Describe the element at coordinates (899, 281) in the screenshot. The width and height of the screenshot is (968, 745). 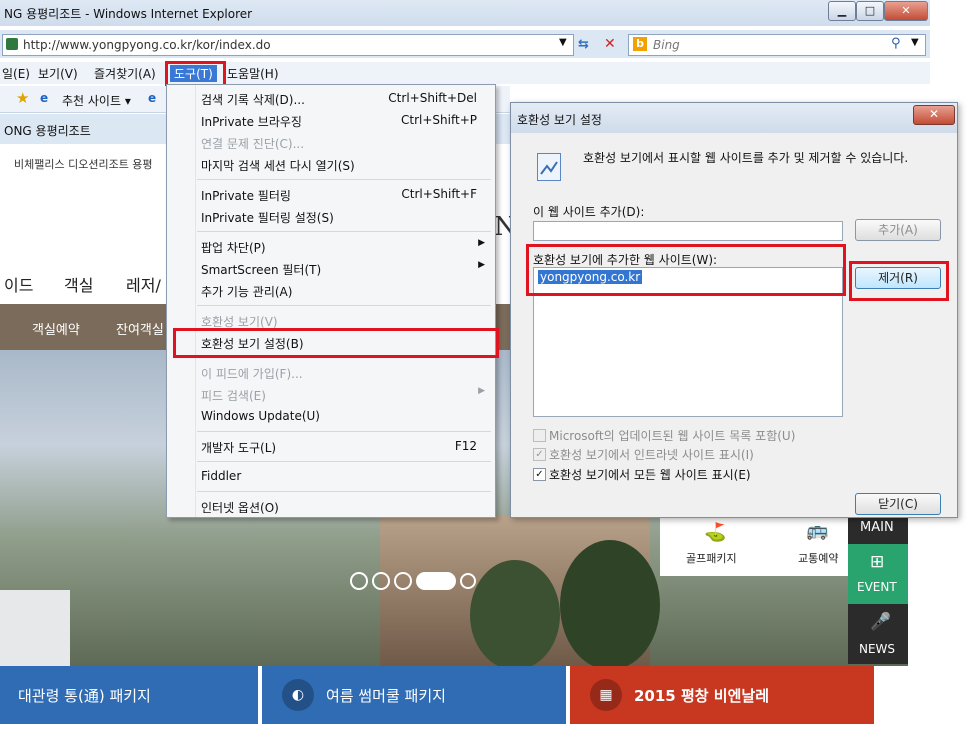
I see `remove-button-highlight` at that location.